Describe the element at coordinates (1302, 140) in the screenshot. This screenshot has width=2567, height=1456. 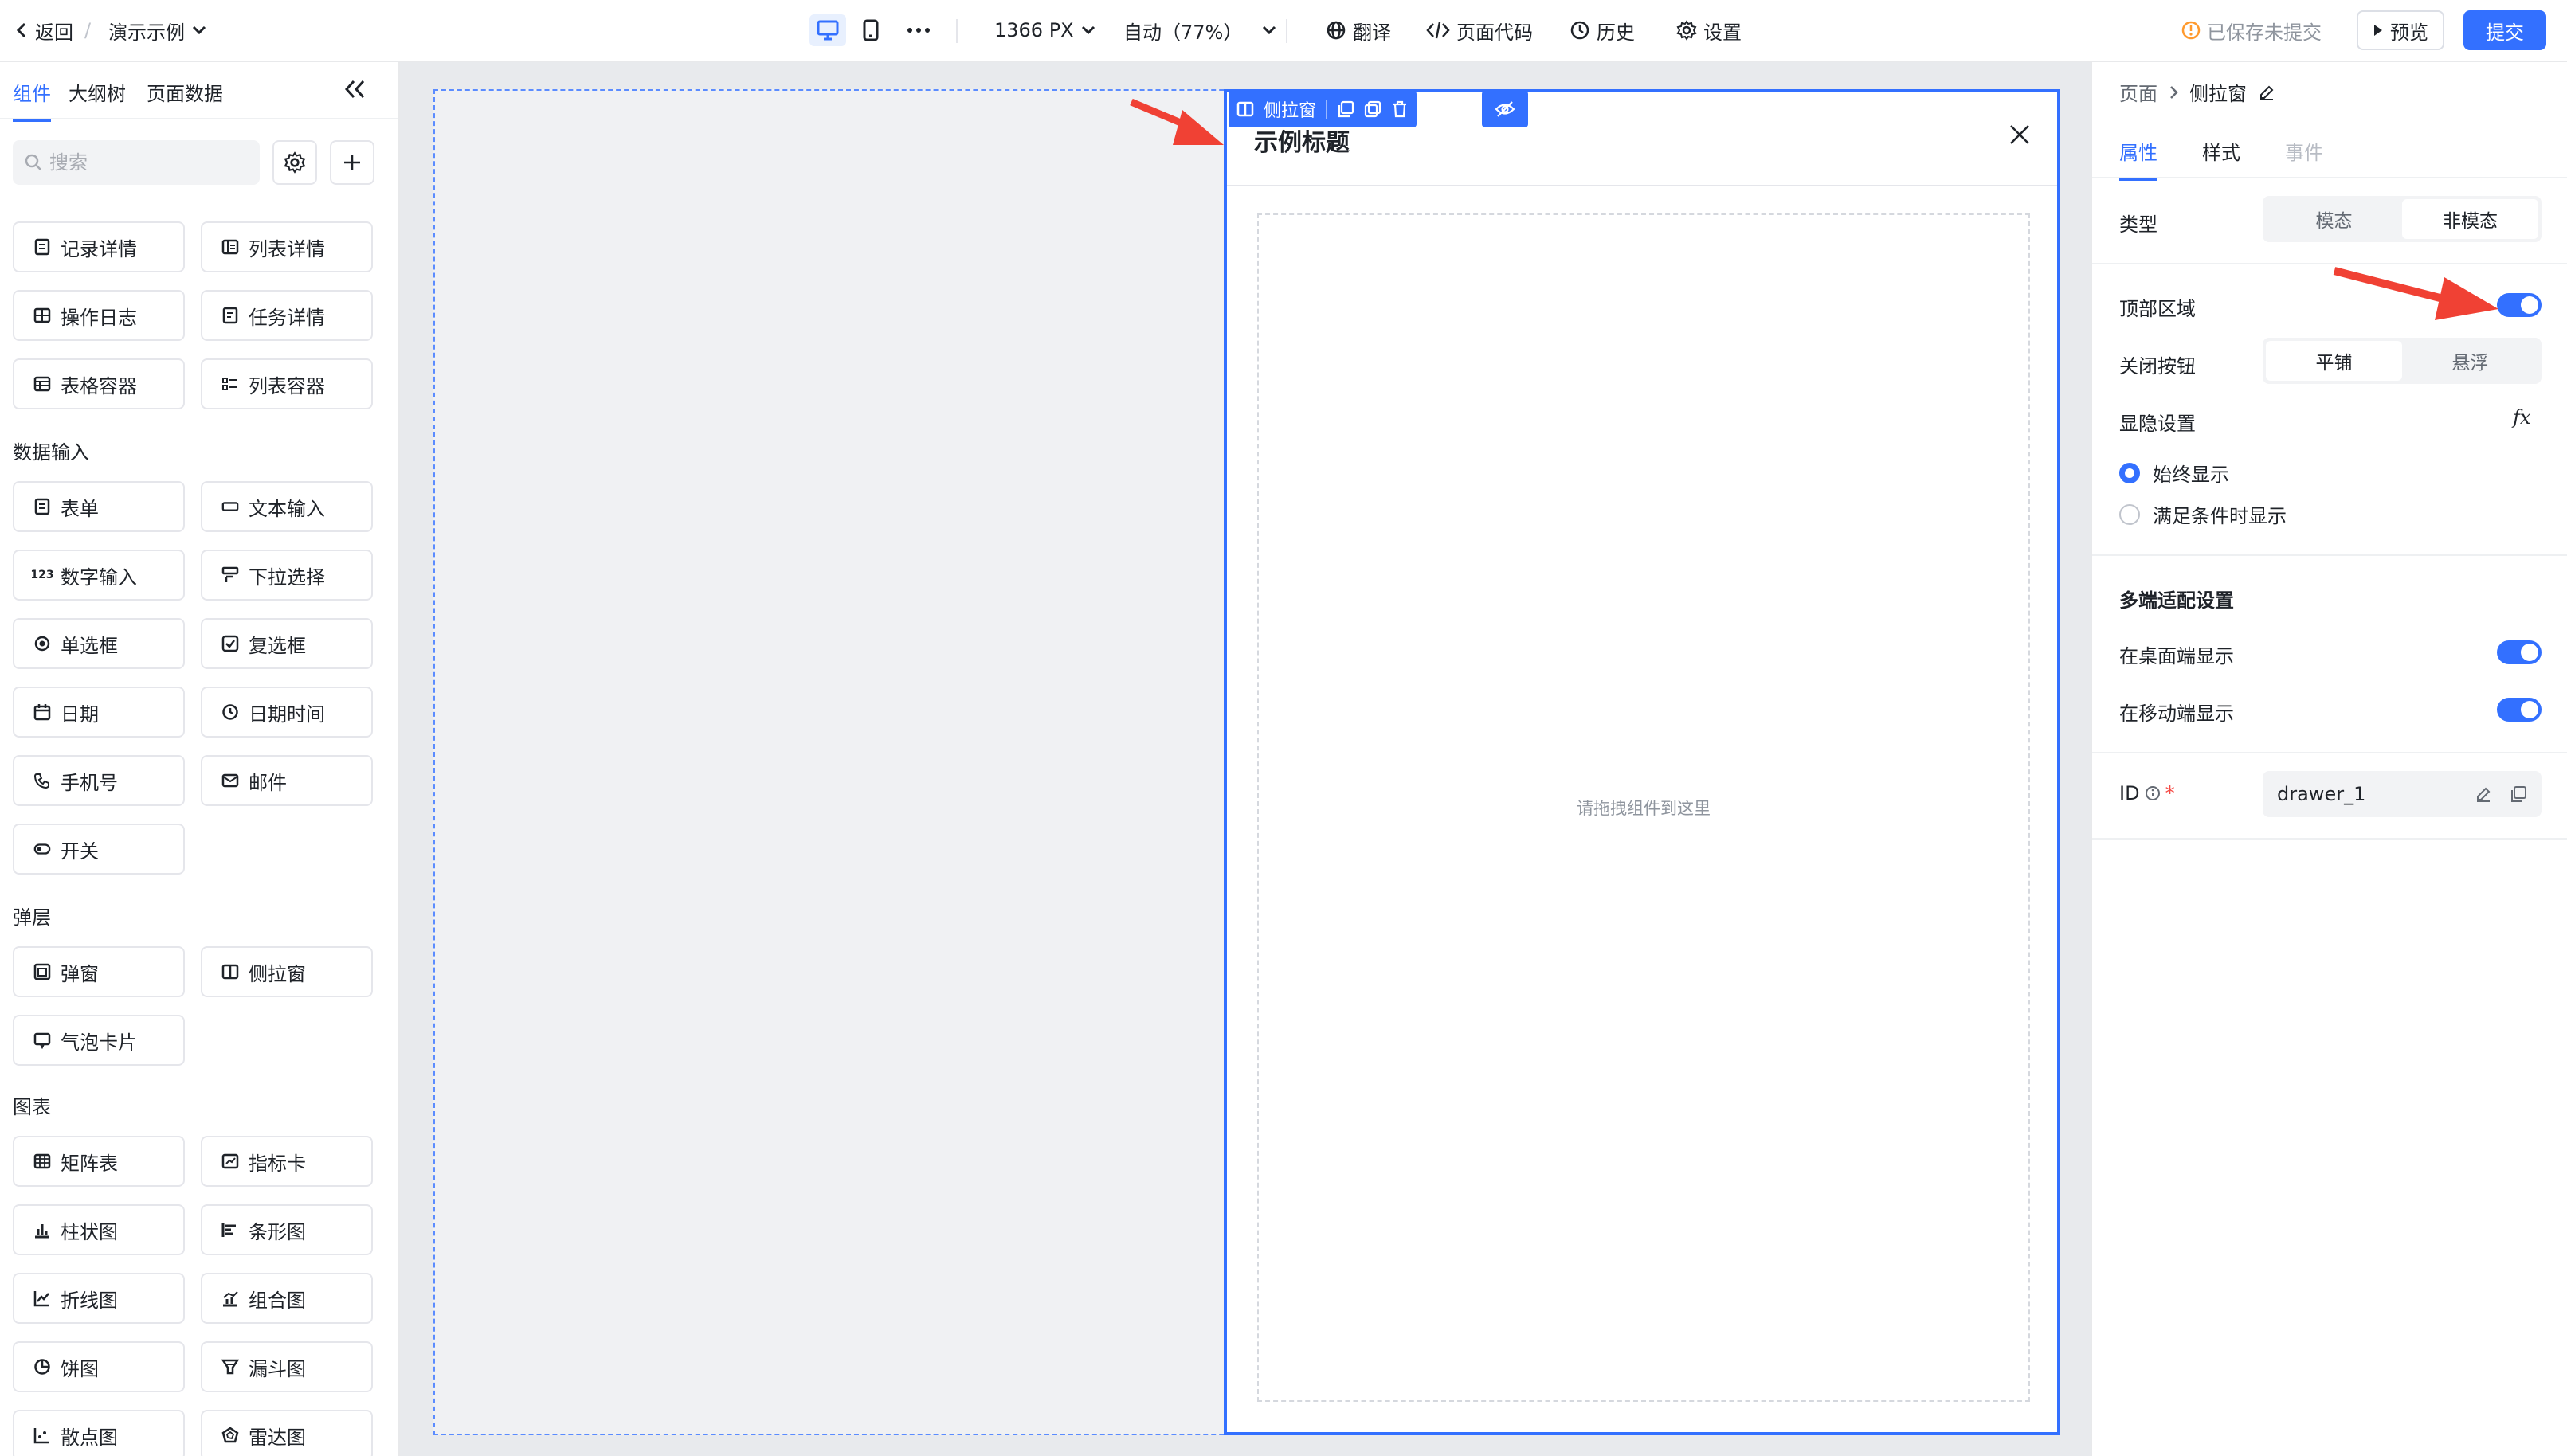
I see `drawer-title: 示例标题` at that location.